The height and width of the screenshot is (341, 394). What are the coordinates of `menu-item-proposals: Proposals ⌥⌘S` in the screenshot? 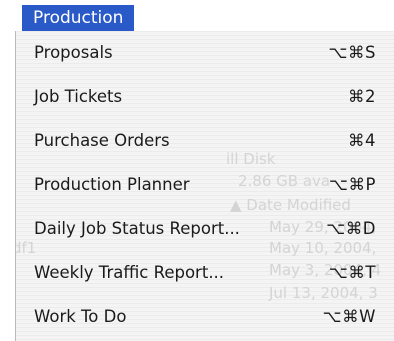 It's located at (205, 53).